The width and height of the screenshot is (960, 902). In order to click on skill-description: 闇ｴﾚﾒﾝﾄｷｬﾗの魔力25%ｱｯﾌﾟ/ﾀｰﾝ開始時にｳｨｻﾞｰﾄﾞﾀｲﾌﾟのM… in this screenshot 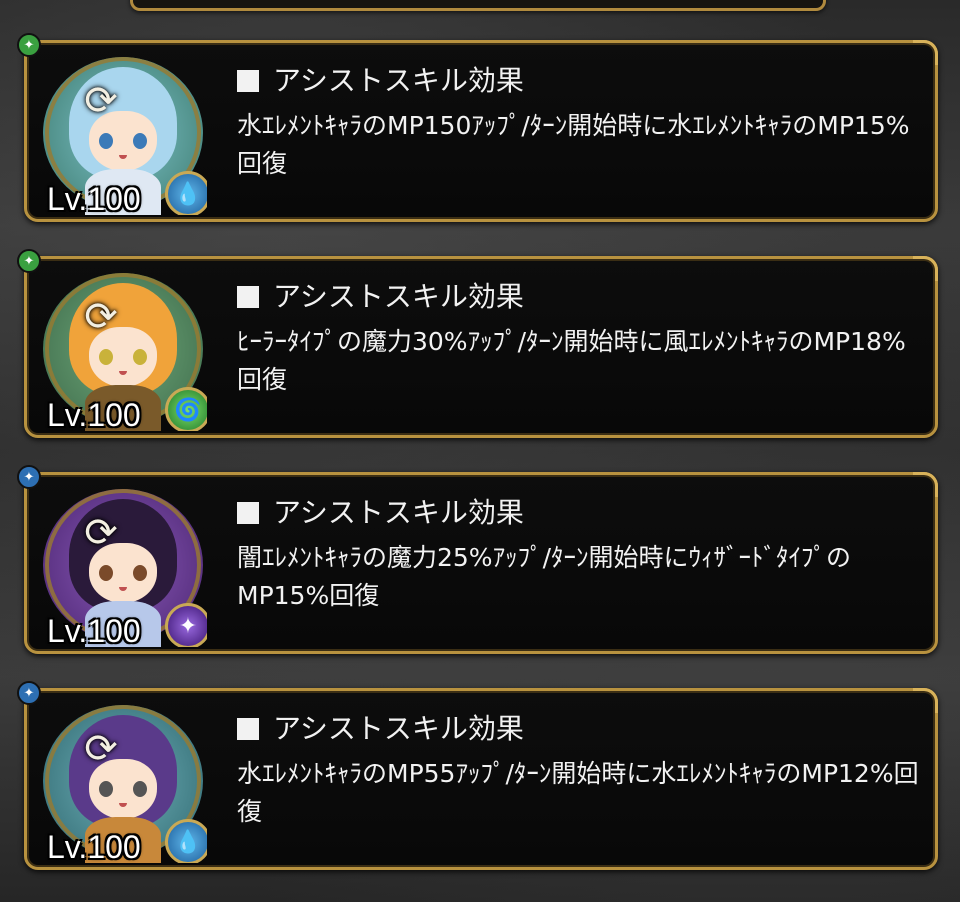, I will do `click(544, 576)`.